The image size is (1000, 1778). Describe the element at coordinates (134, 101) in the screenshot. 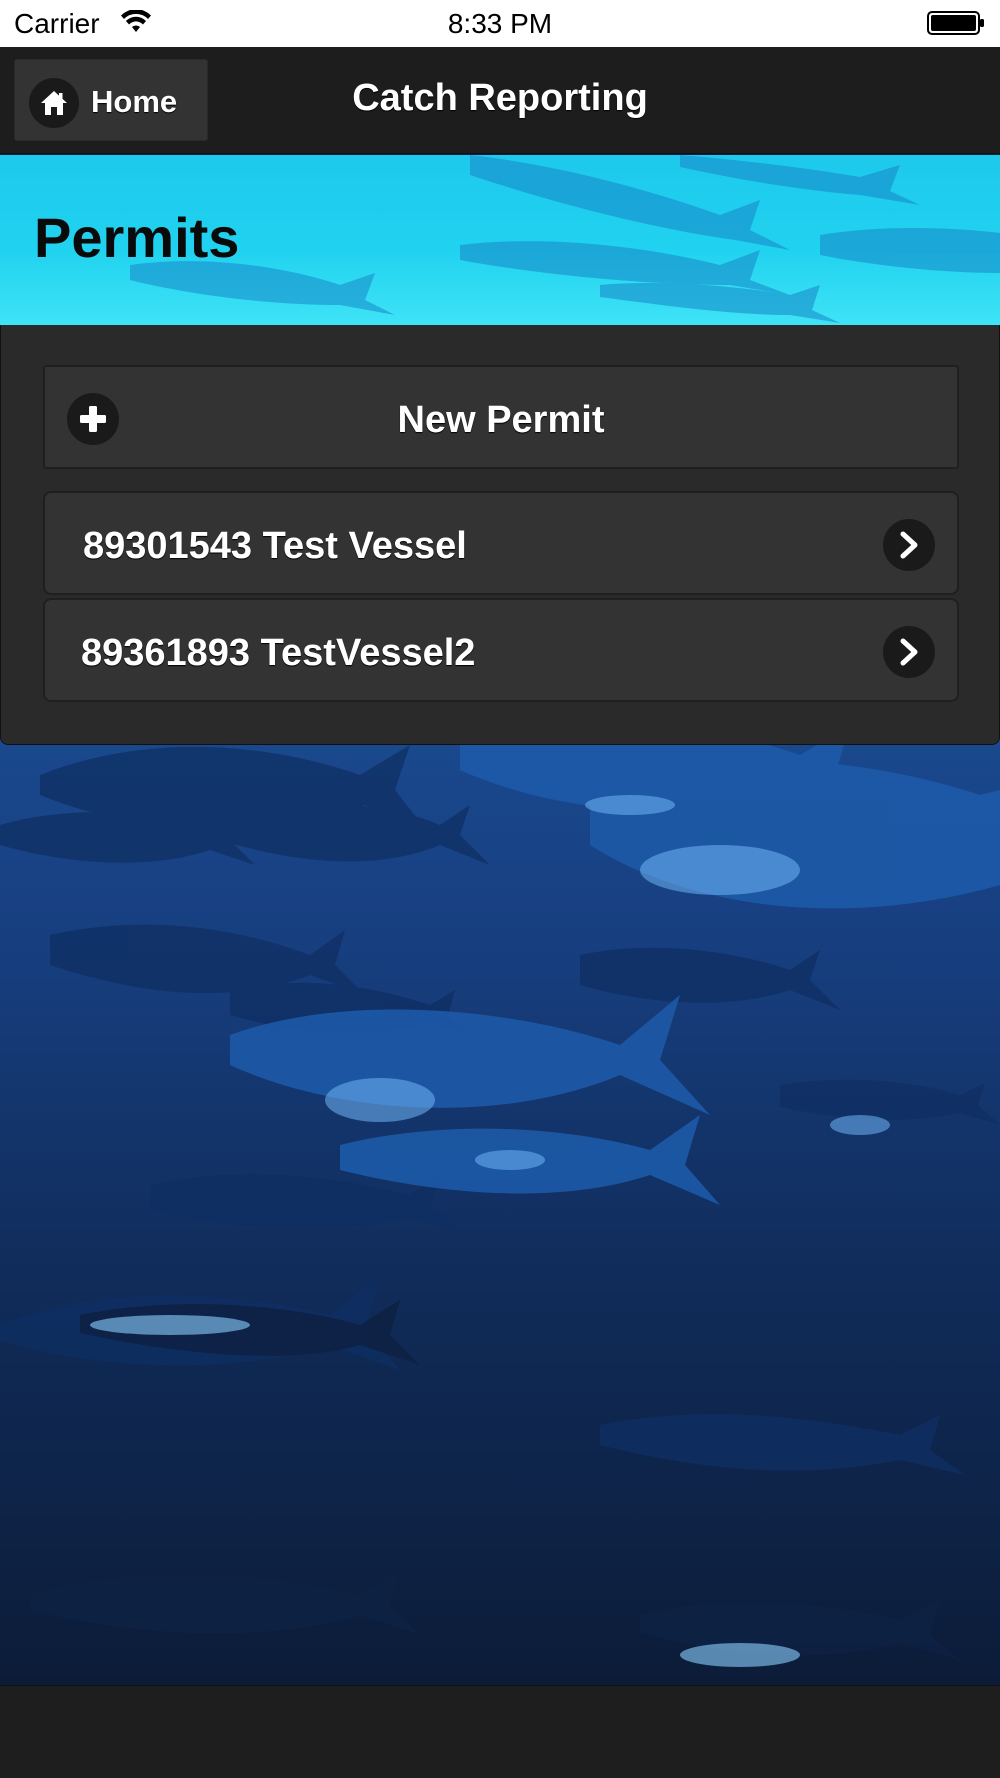

I see `home-button-label: Home` at that location.